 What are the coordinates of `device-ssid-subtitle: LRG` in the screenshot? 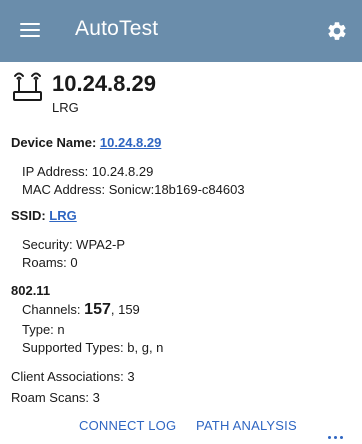 It's located at (65, 107).